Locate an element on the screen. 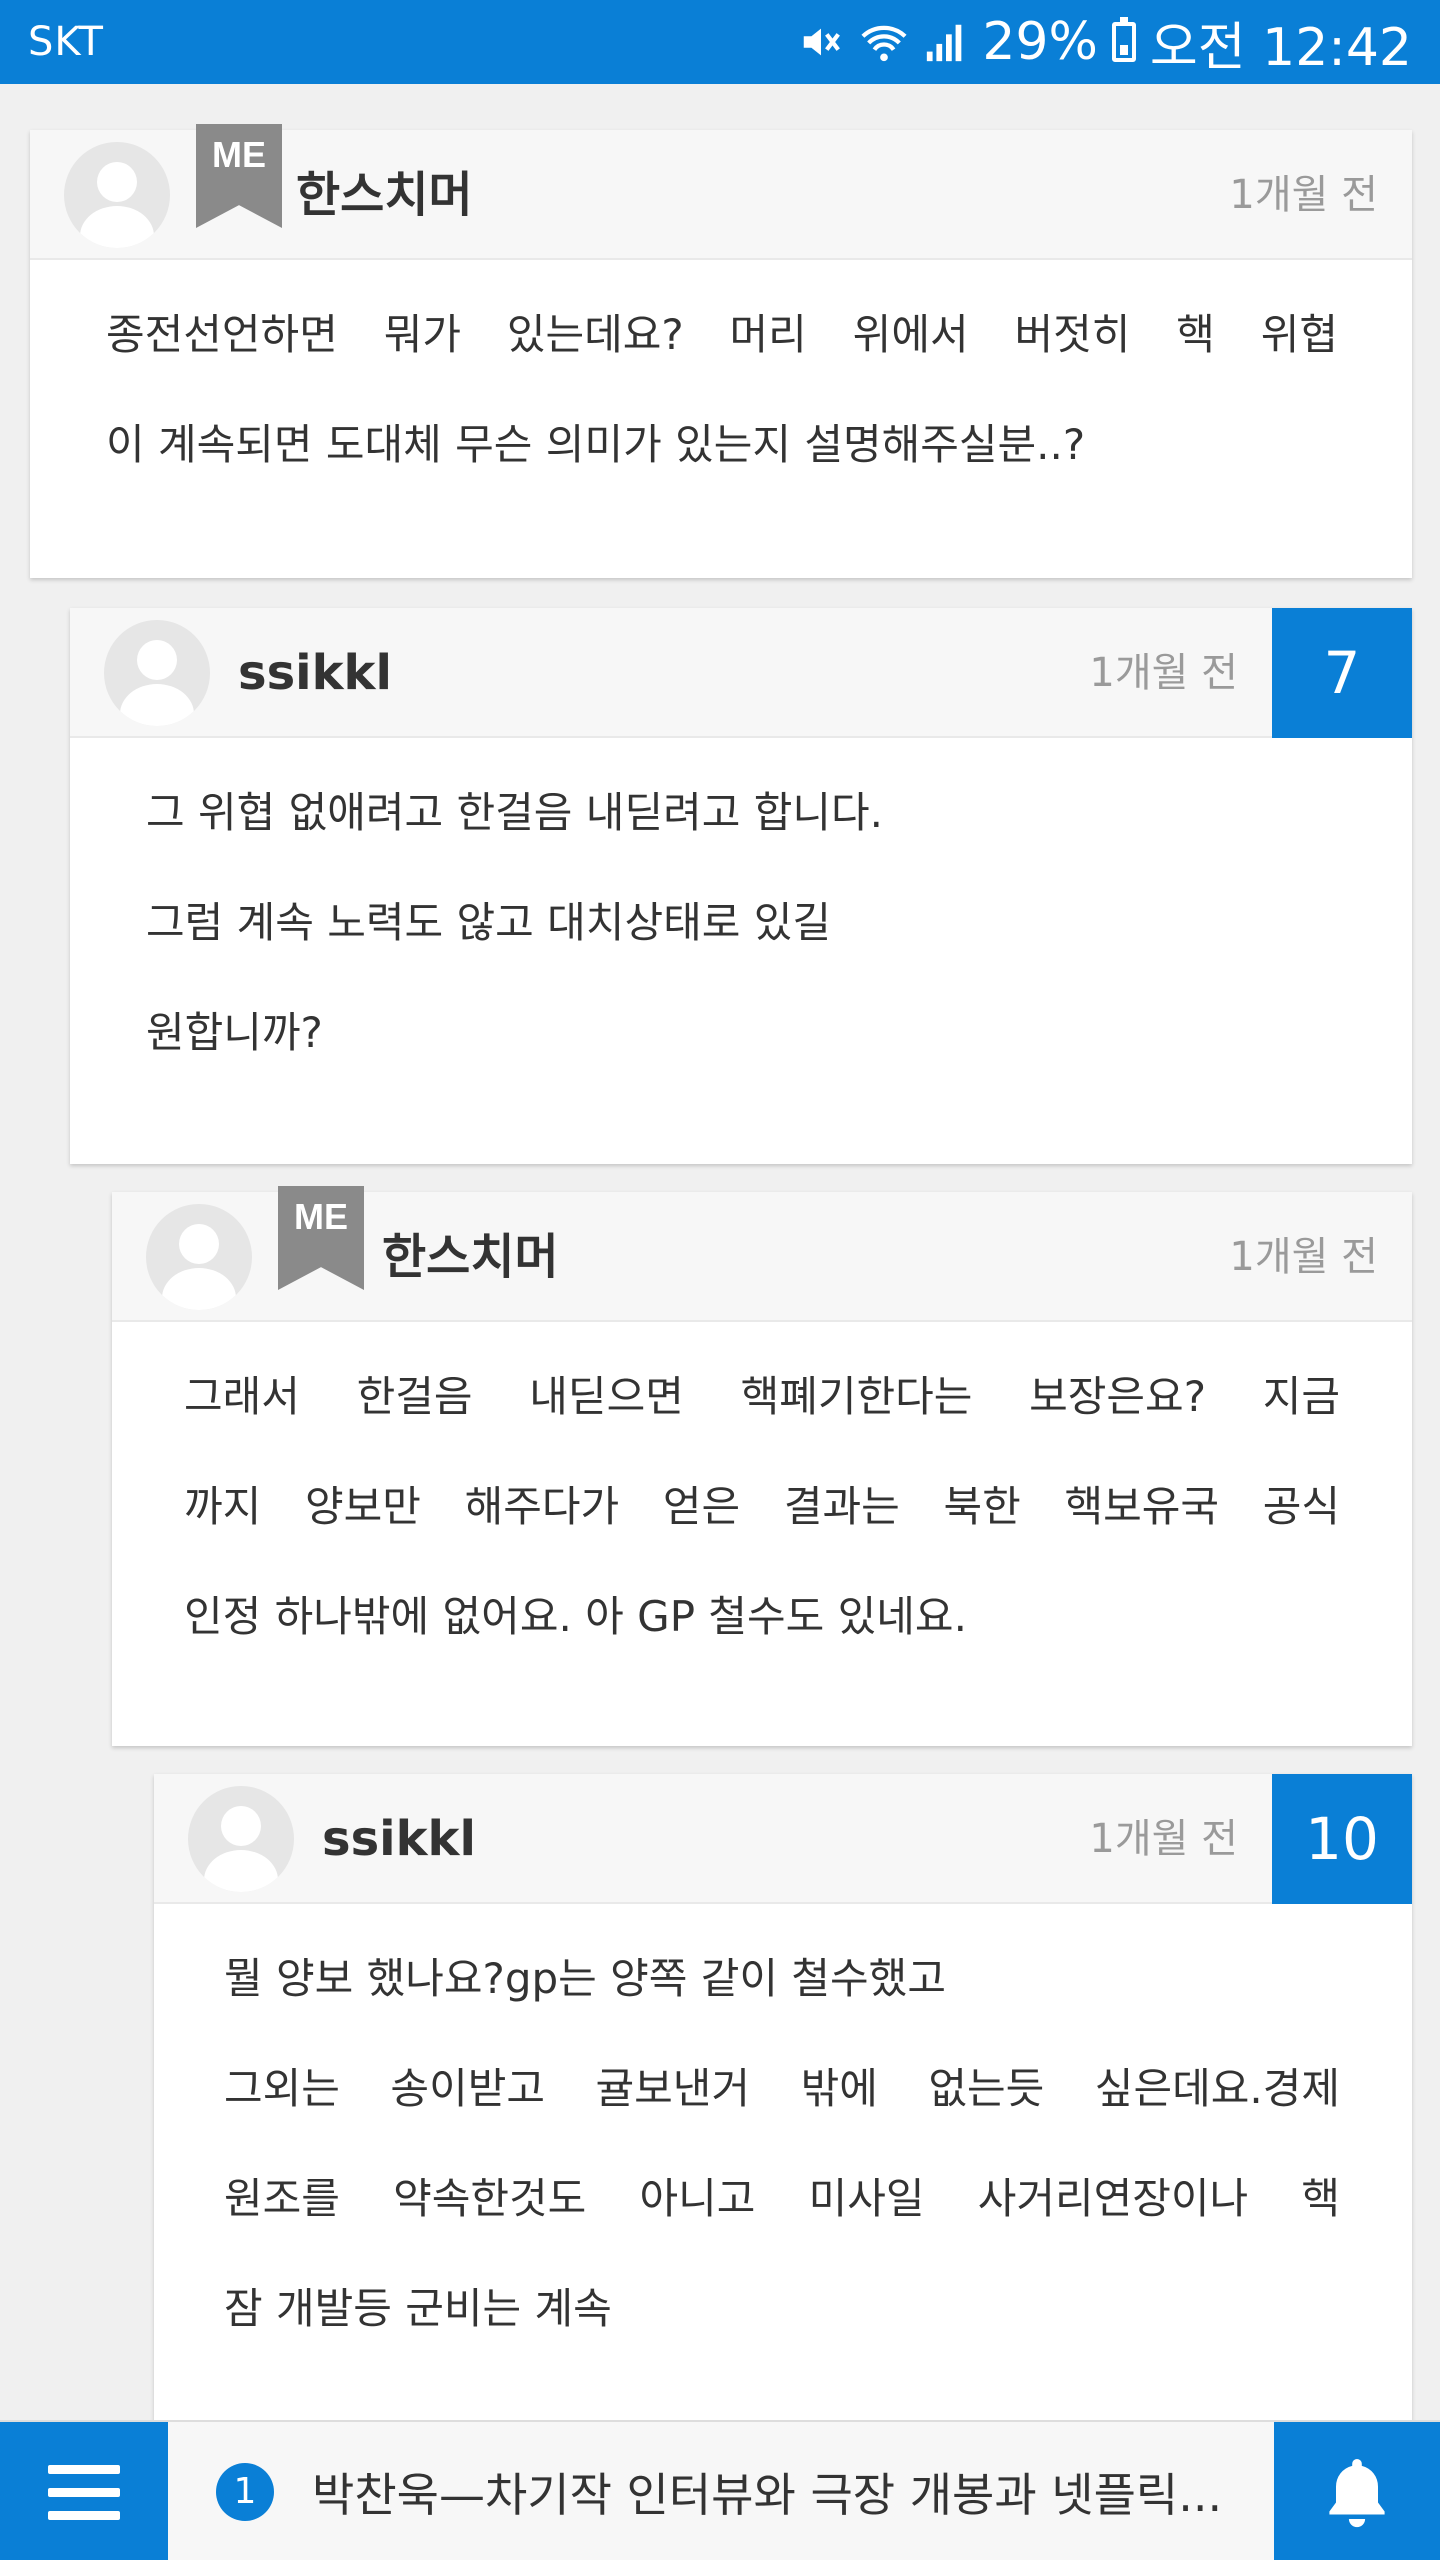 The height and width of the screenshot is (2560, 1440). comment-line: 그래서 한걸음 내딛으면 핵폐기한다는 보장은요? 지금 is located at coordinates (762, 1396).